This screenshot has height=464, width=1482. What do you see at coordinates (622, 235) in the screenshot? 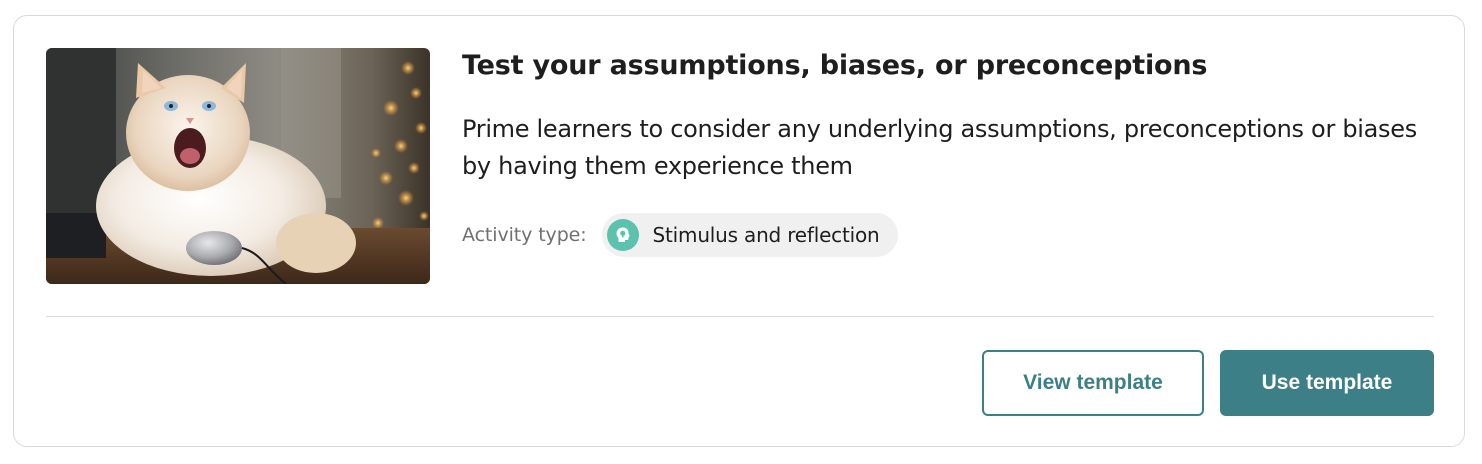
I see `head-lightbulb-icon` at bounding box center [622, 235].